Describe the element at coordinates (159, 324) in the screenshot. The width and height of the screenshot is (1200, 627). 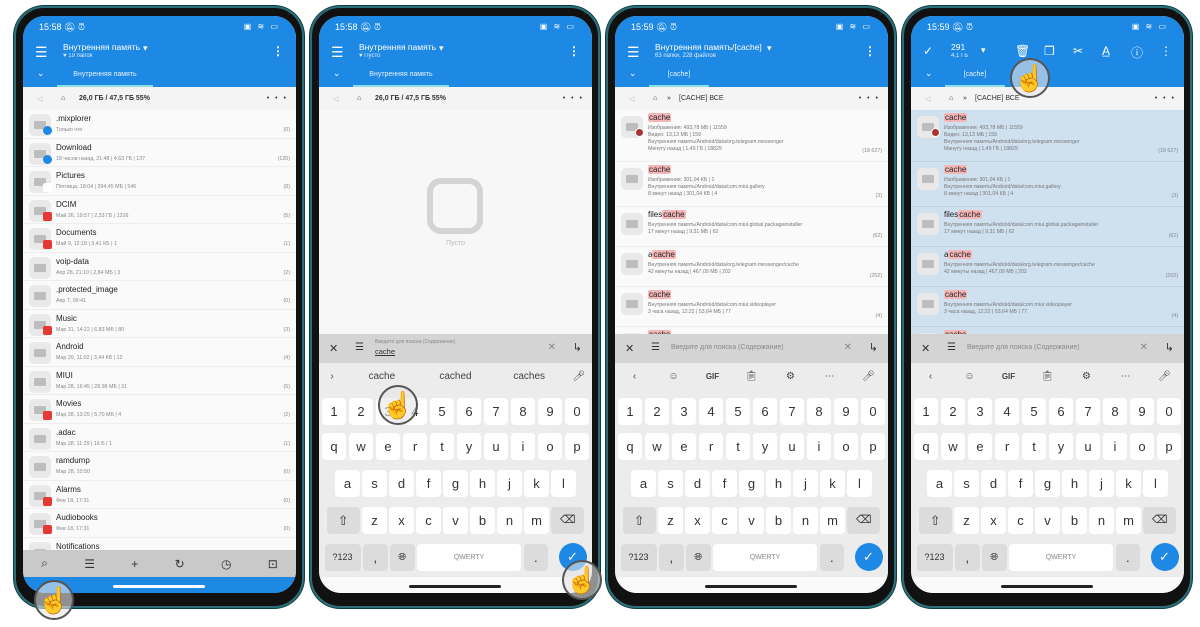
I see `list-item: Music Мар 31, 14:22 | 6,83 МБ | 80 (3)` at that location.